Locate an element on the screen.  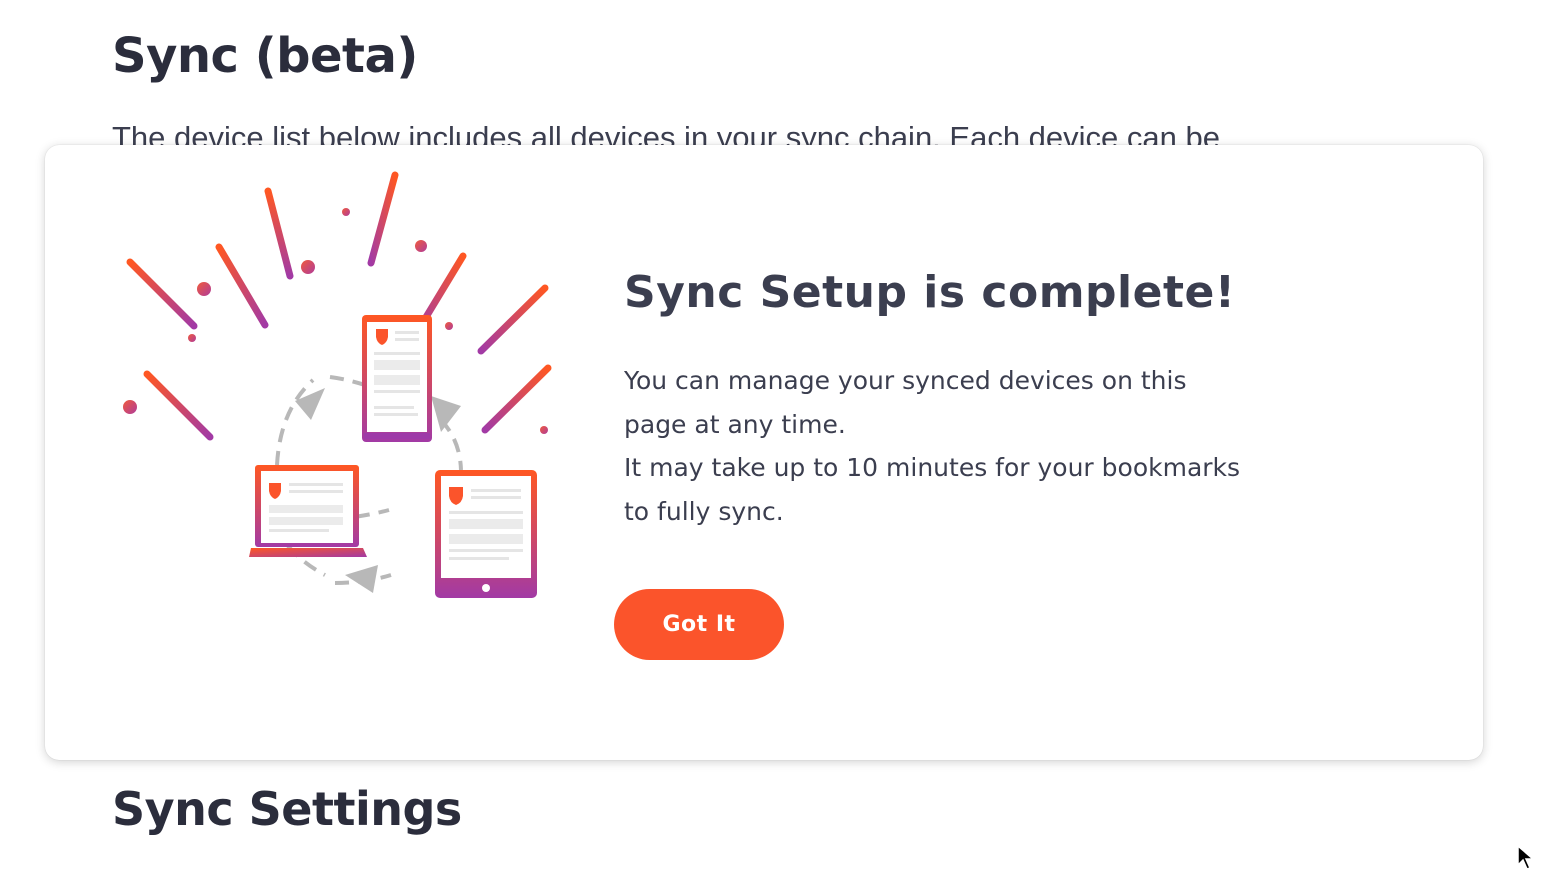
laptop-device is located at coordinates (308, 511).